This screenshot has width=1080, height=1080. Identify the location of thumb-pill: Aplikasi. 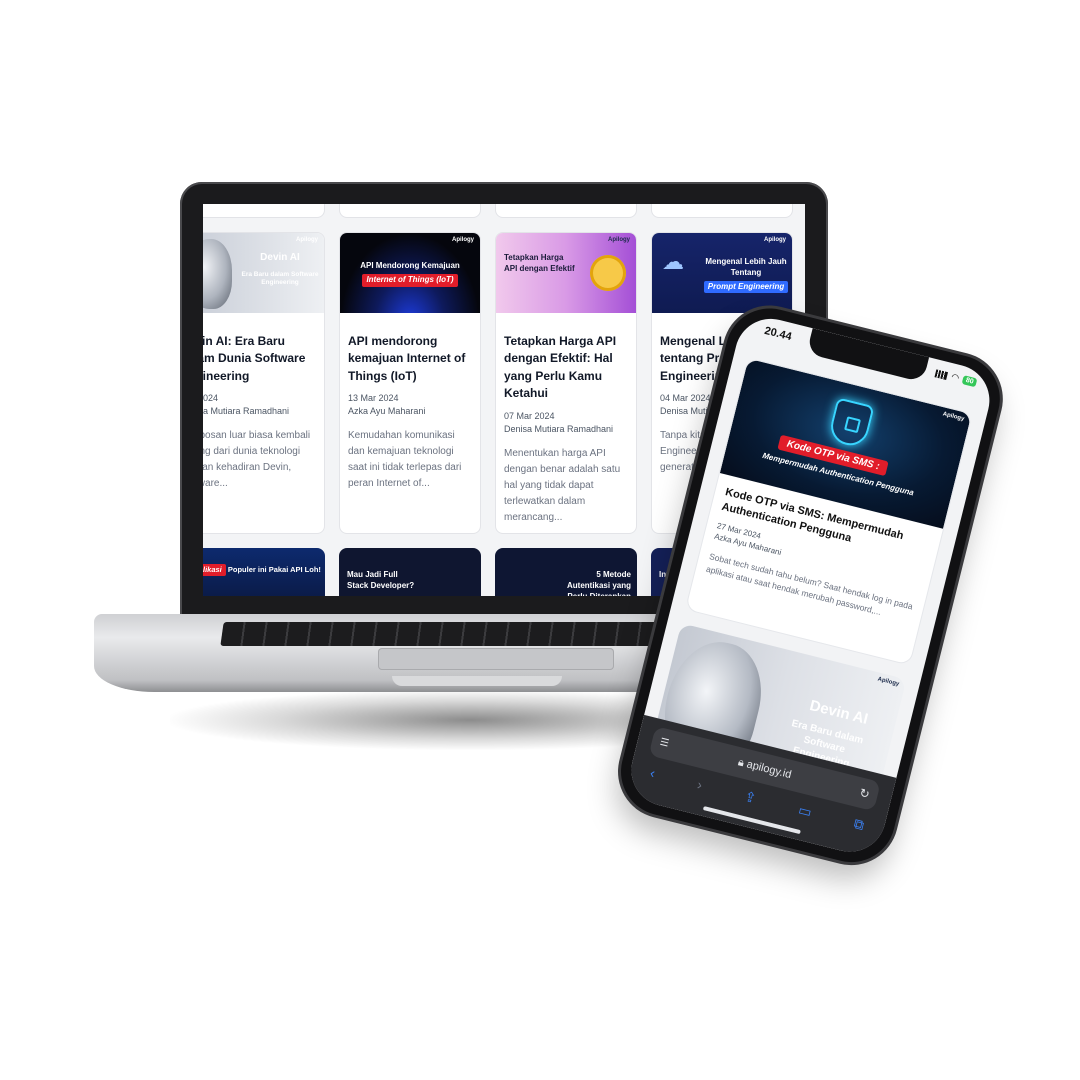
(214, 570).